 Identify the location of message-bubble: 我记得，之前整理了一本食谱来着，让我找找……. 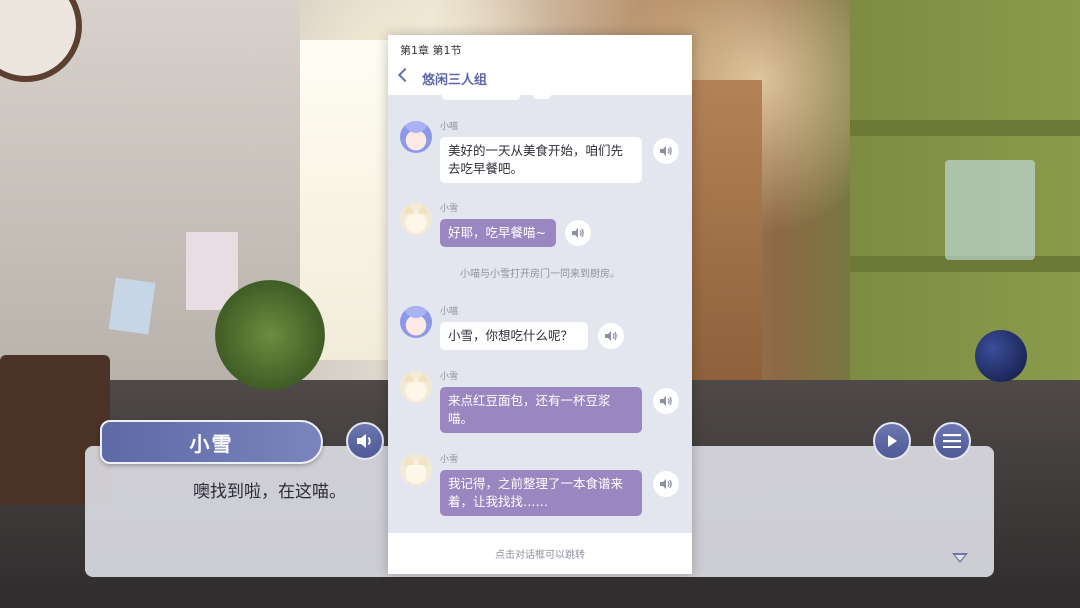
(541, 493).